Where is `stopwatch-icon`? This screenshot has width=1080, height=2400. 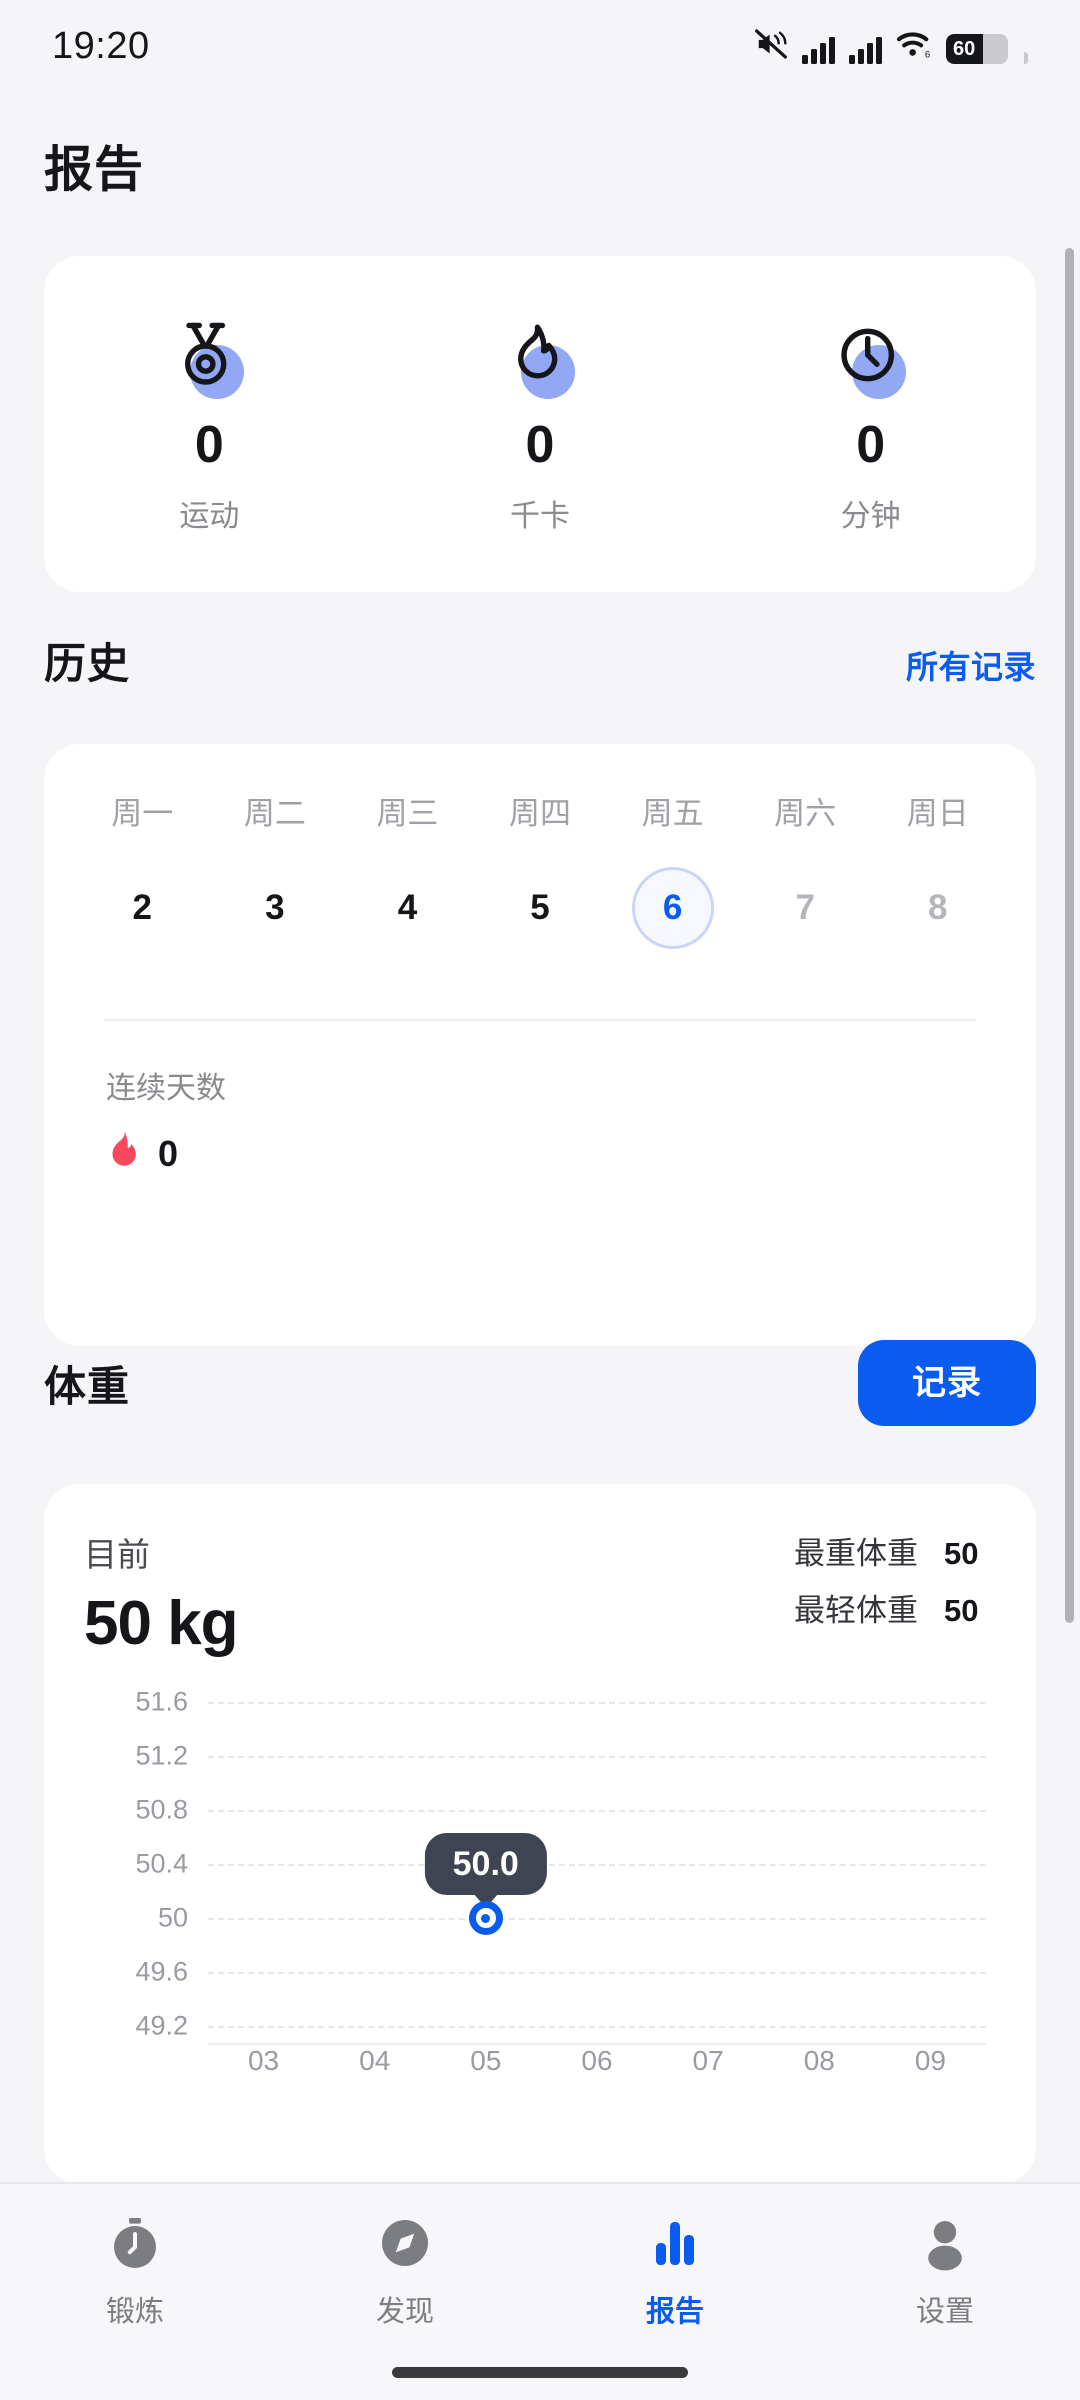 stopwatch-icon is located at coordinates (135, 2243).